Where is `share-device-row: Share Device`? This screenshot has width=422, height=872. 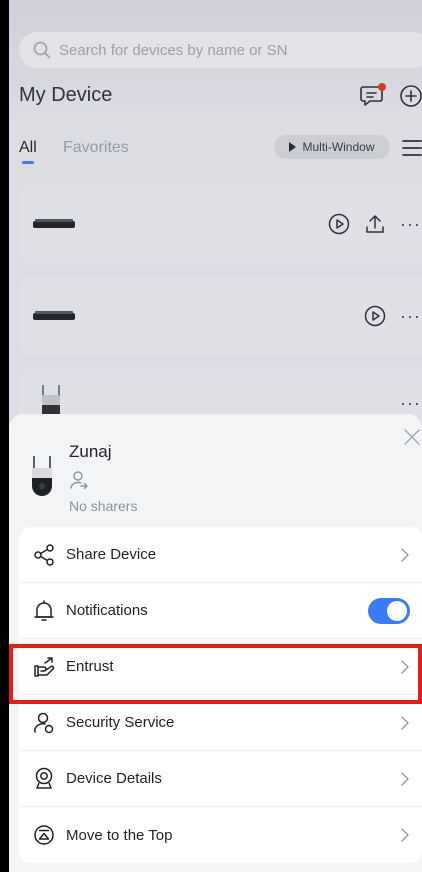
share-device-row: Share Device is located at coordinates (220, 555).